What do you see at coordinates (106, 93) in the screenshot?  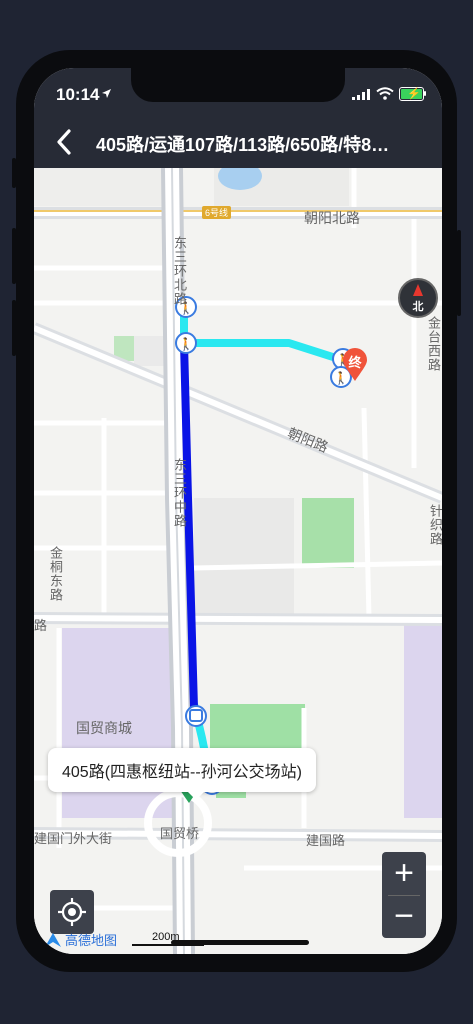 I see `location-arrow-icon` at bounding box center [106, 93].